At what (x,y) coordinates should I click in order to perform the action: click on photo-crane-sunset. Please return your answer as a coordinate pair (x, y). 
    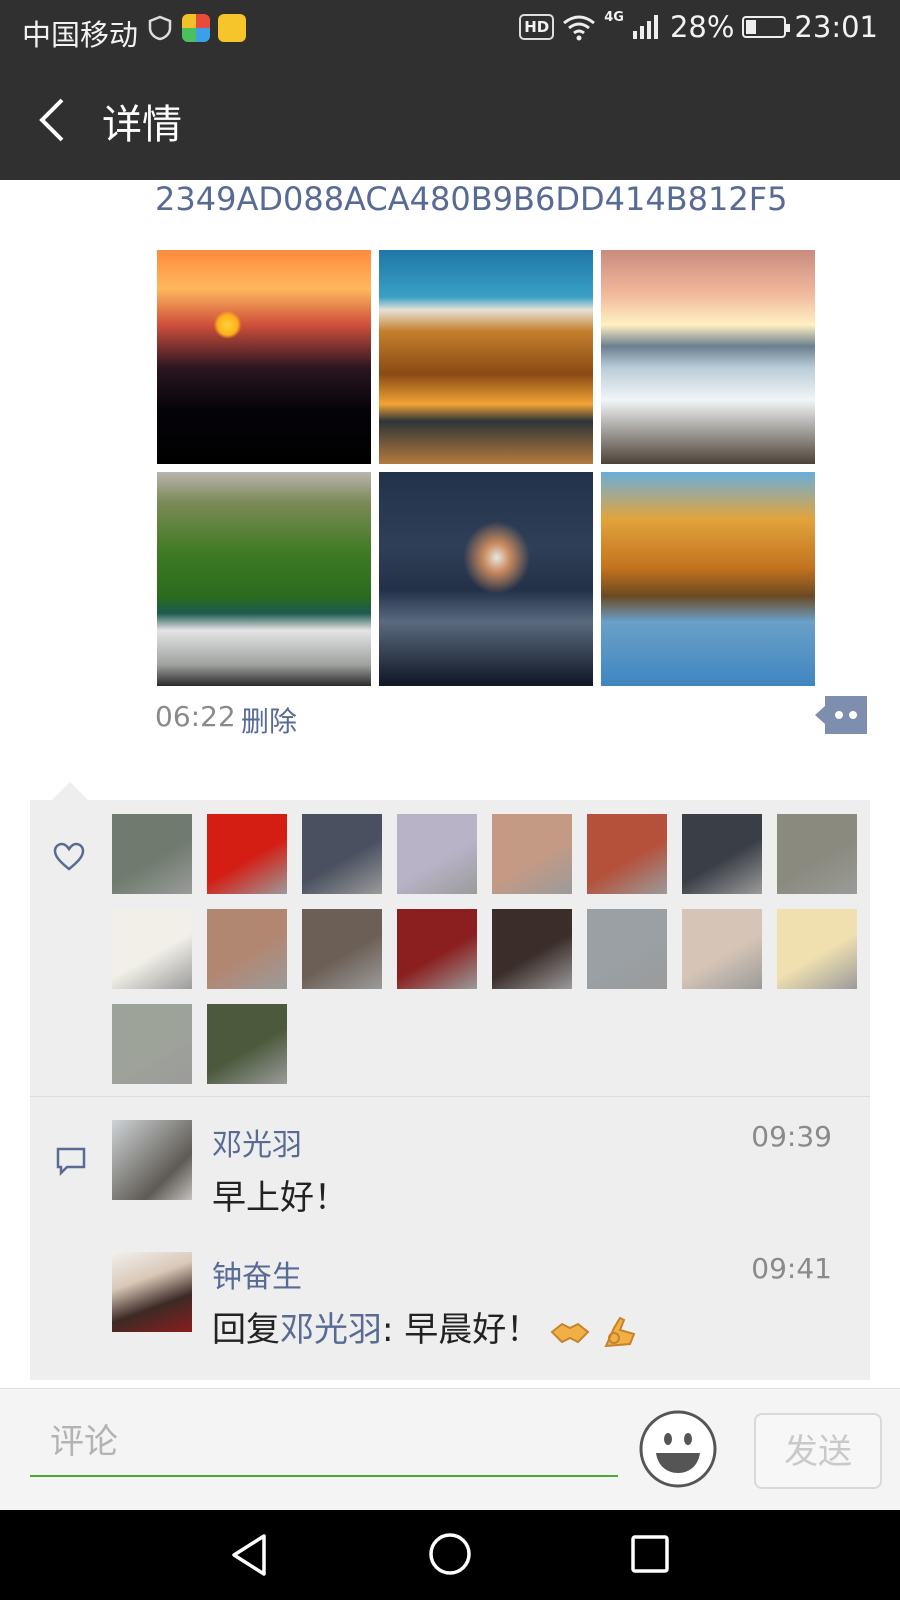
    Looking at the image, I should click on (264, 357).